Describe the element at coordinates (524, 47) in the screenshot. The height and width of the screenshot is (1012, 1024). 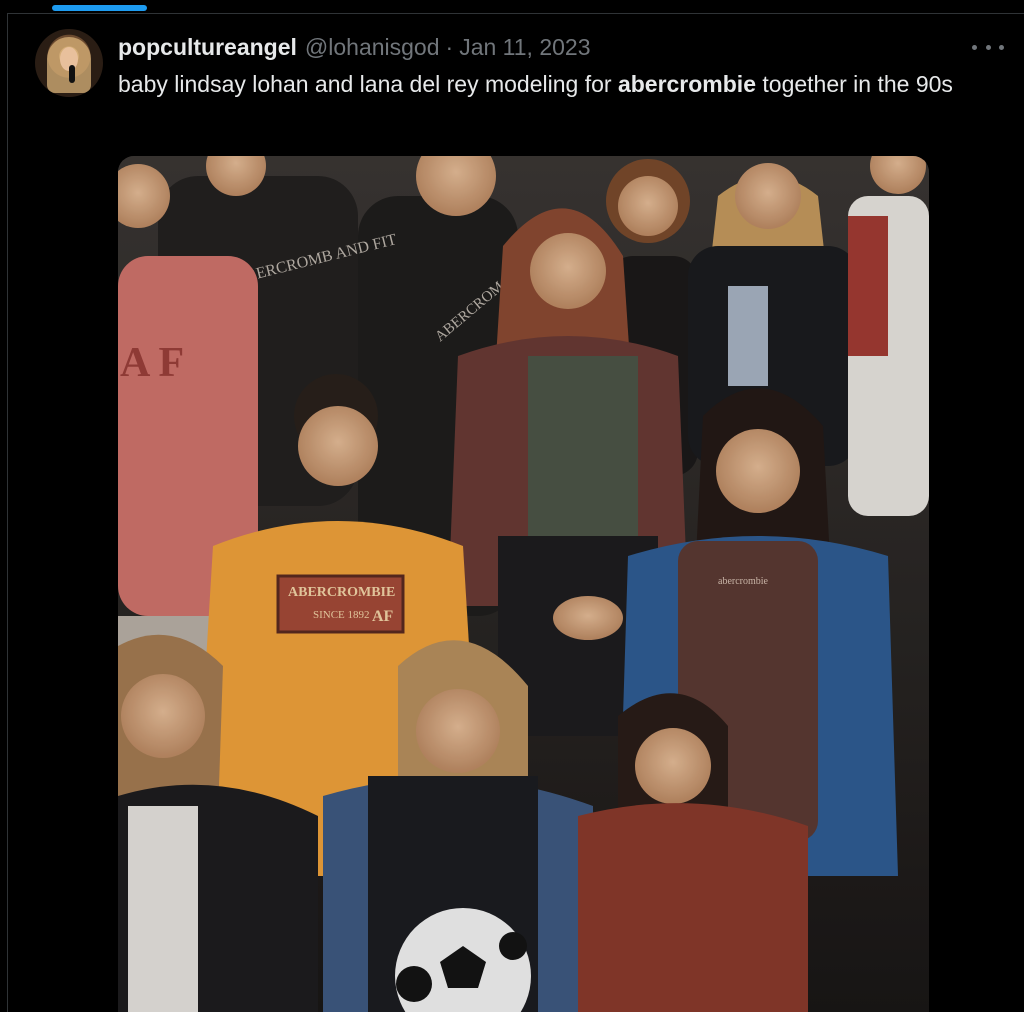
I see `tweet-date: Jan 11, 2023` at that location.